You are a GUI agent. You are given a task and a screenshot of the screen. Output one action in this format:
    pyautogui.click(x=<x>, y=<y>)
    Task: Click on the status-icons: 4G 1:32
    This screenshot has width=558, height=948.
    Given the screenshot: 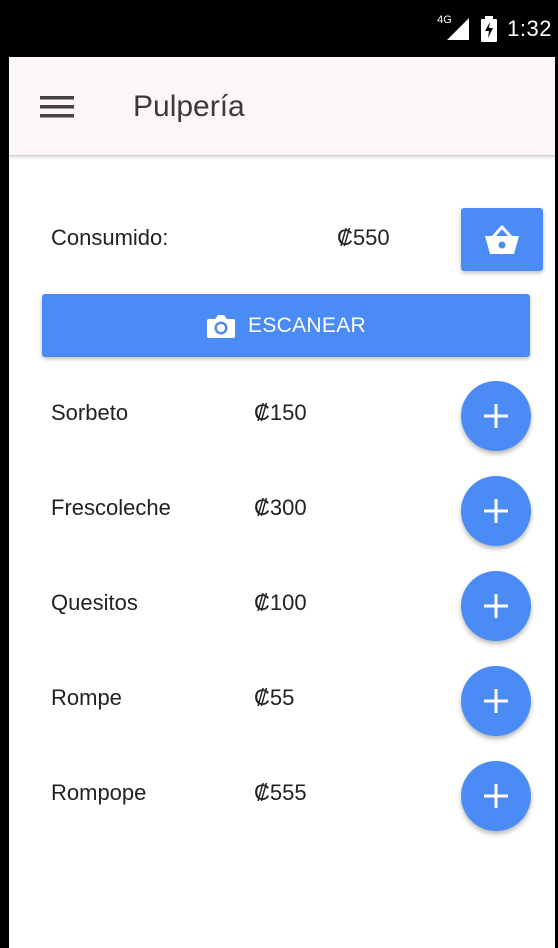 What is the action you would take?
    pyautogui.click(x=494, y=29)
    